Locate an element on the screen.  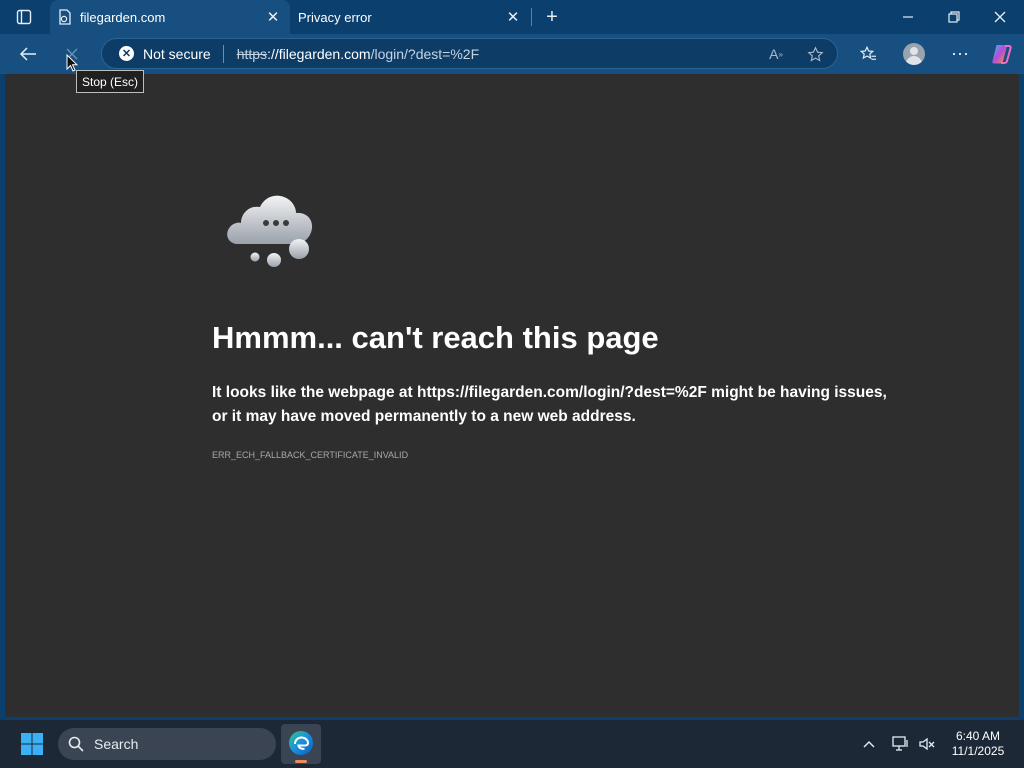
active-app-indicator is located at coordinates (301, 761).